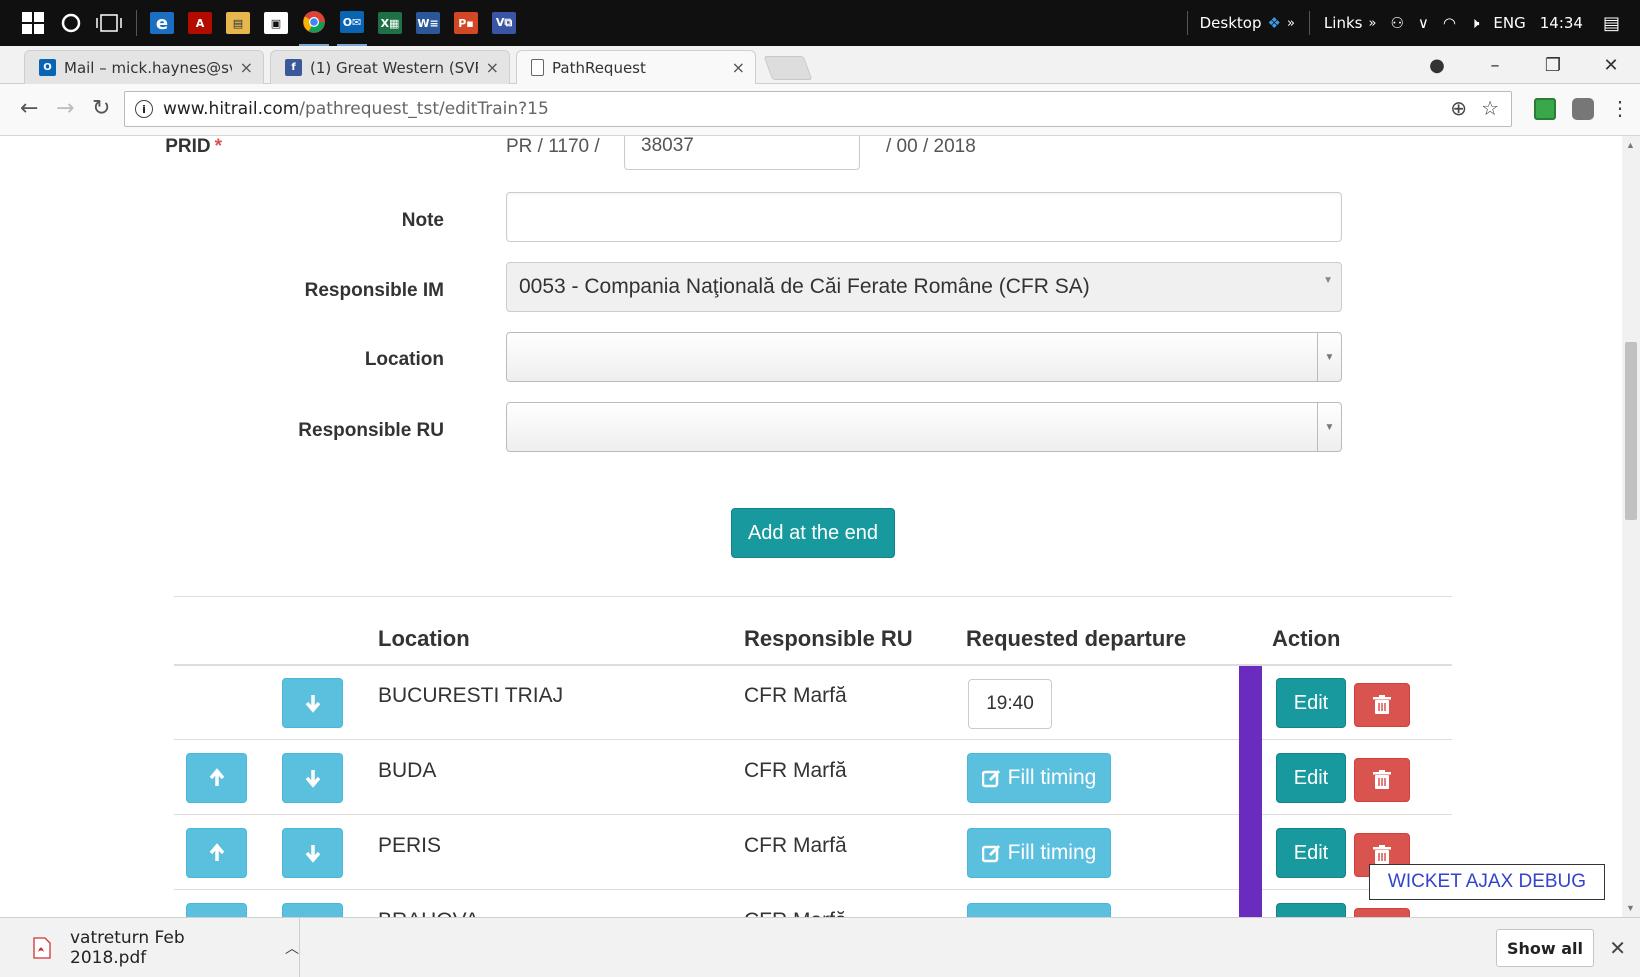  I want to click on prid-prefix: PR / 1170 /, so click(553, 146).